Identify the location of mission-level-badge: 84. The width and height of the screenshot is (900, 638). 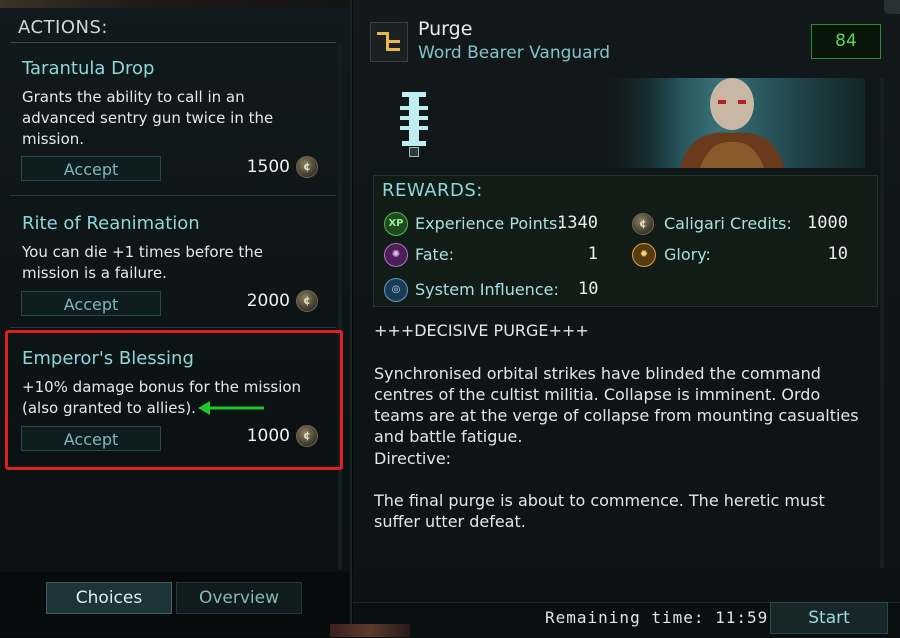
(846, 41).